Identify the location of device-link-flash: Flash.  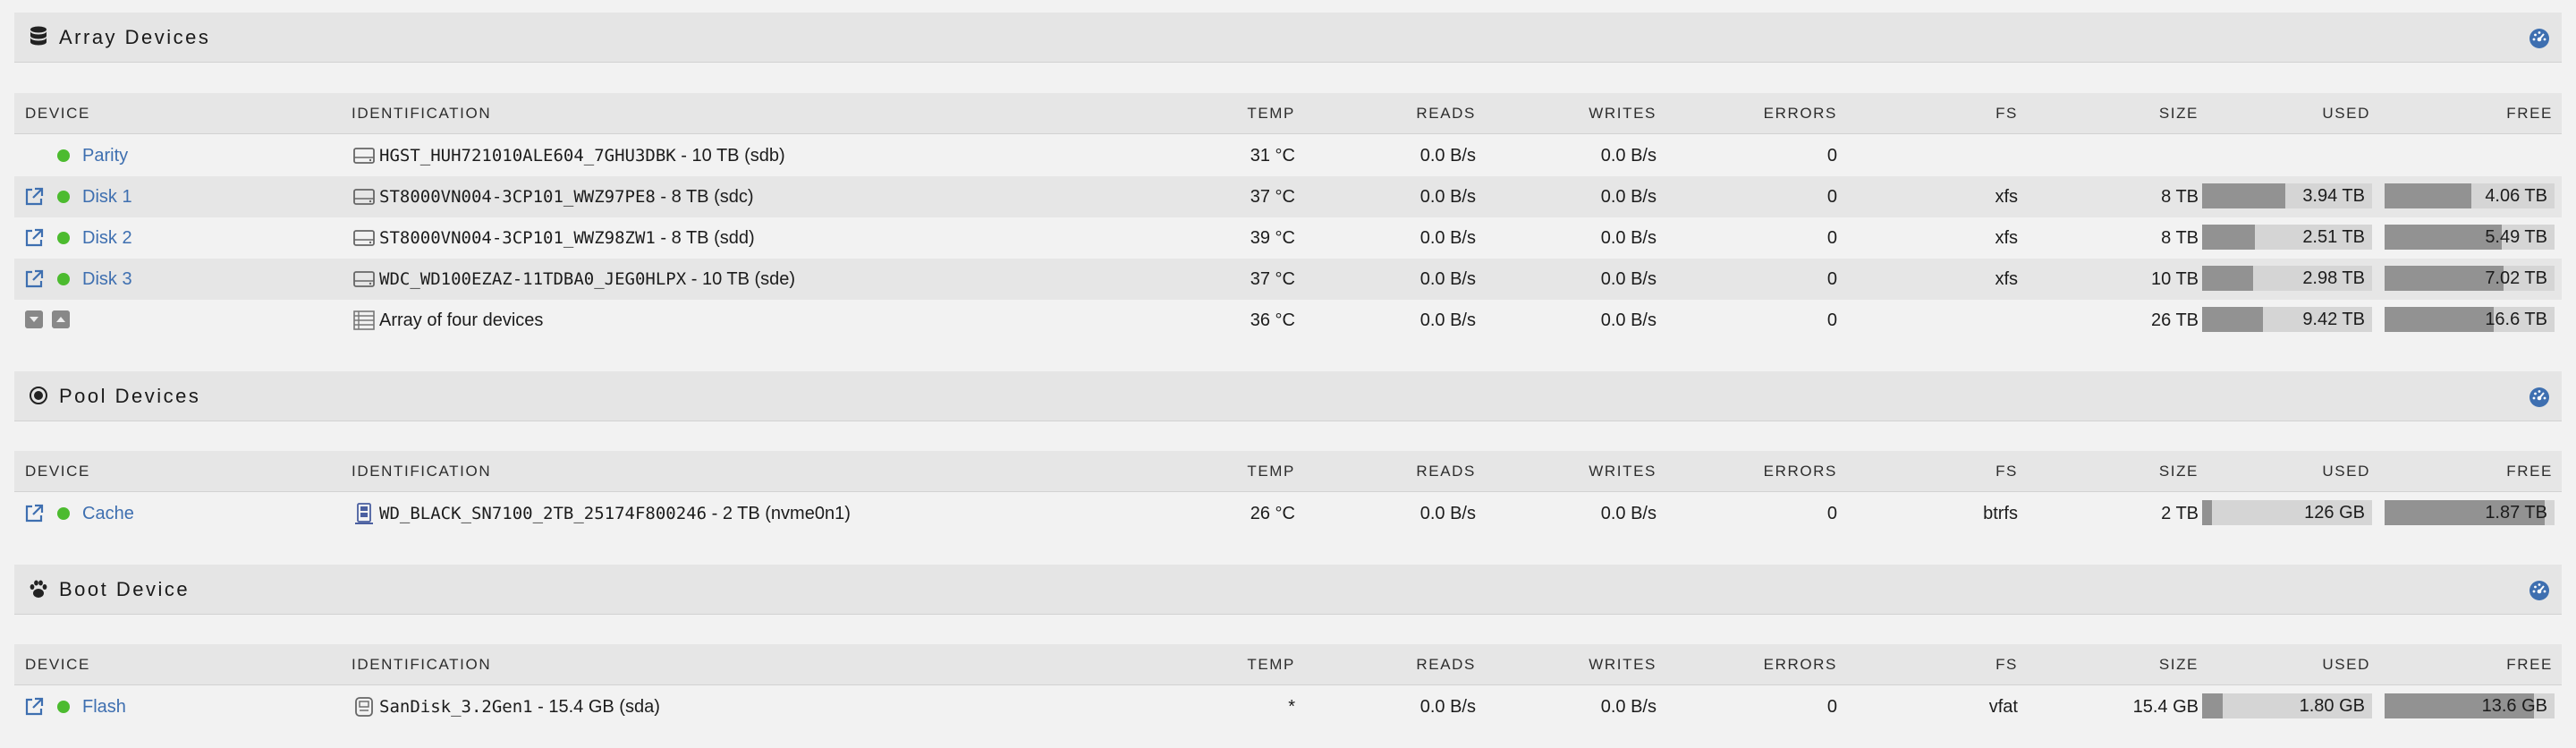
(104, 706).